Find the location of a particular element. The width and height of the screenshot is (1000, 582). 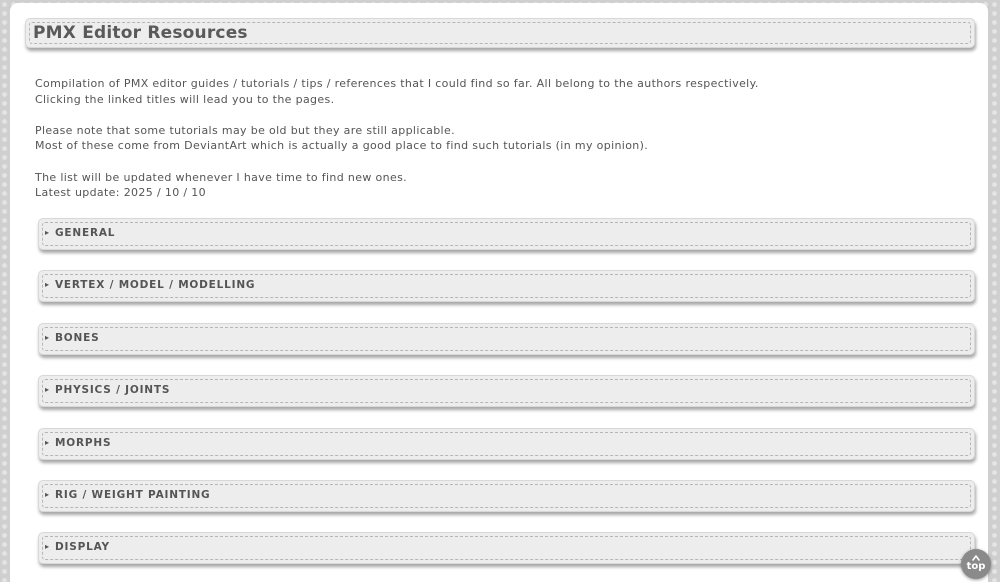

section-label: VERTEX / MODEL / MODELLING is located at coordinates (155, 285).